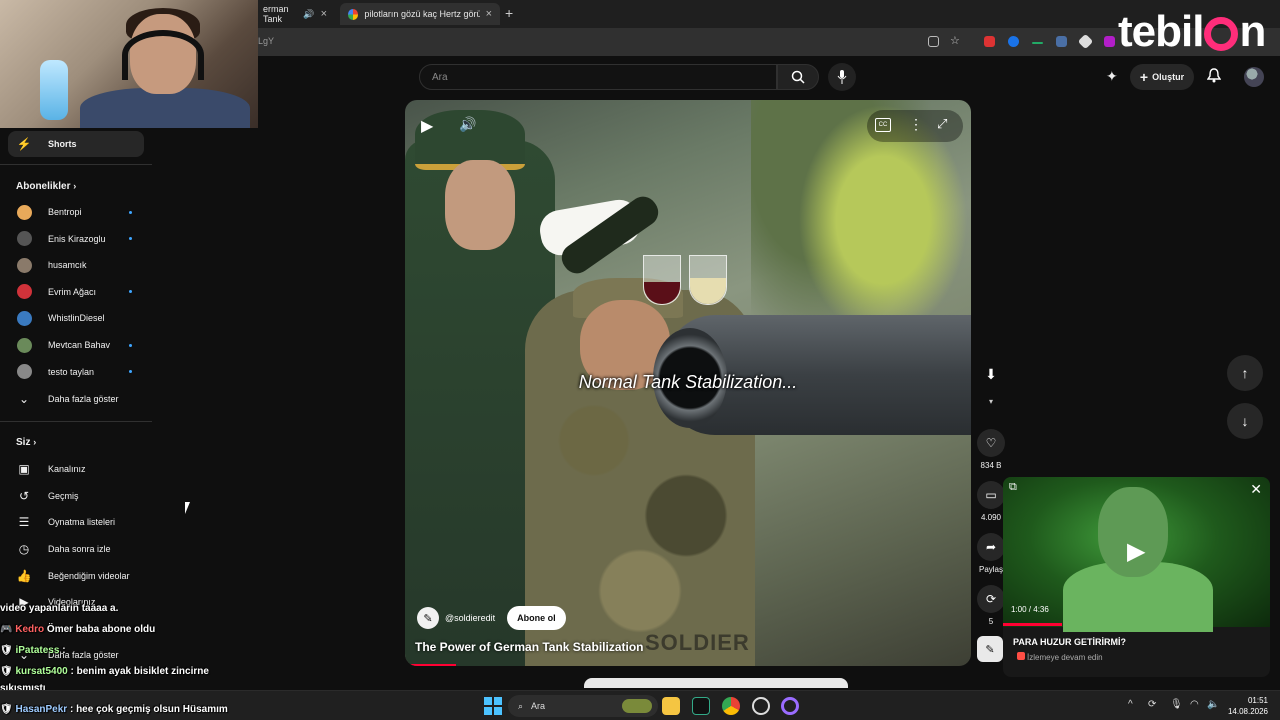 The image size is (1280, 720). I want to click on comment-count: 4.090, so click(991, 517).